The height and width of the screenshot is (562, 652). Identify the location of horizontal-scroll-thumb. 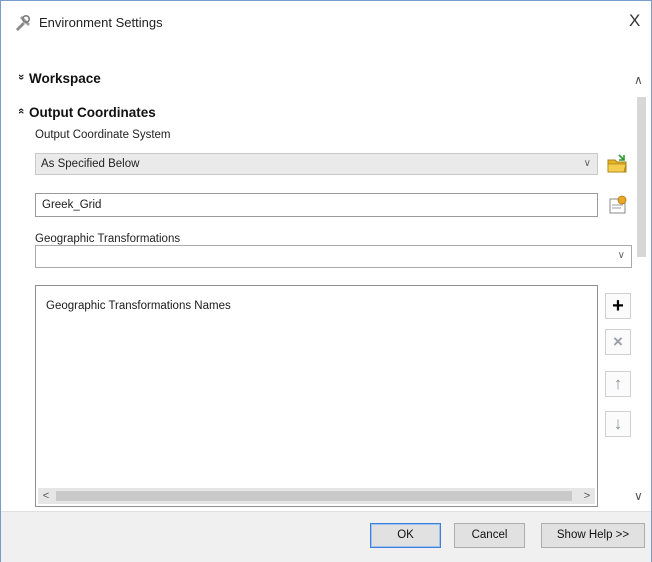
(314, 496).